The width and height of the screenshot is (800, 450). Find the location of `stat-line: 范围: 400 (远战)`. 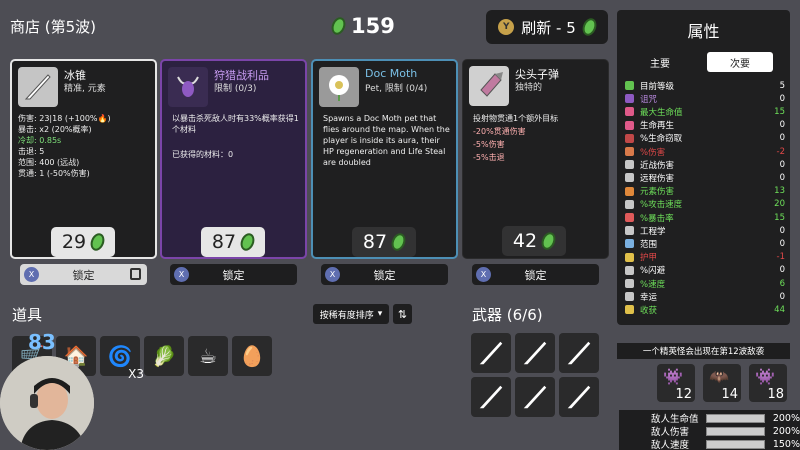

stat-line: 范围: 400 (远战) is located at coordinates (49, 162).